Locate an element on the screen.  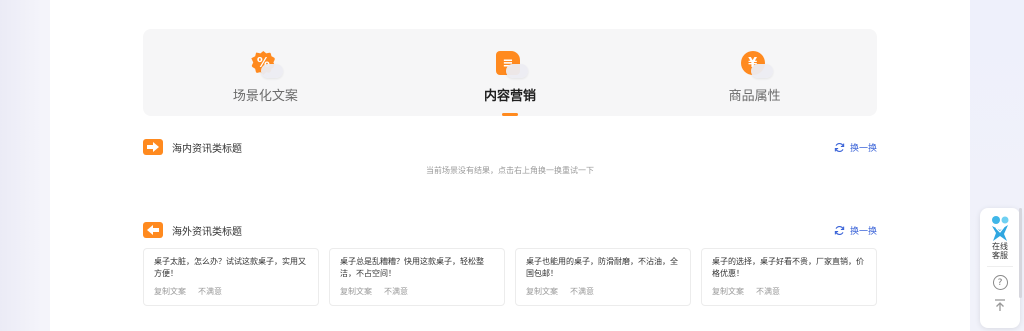
scrollbar-thumb is located at coordinates (1020, 253).